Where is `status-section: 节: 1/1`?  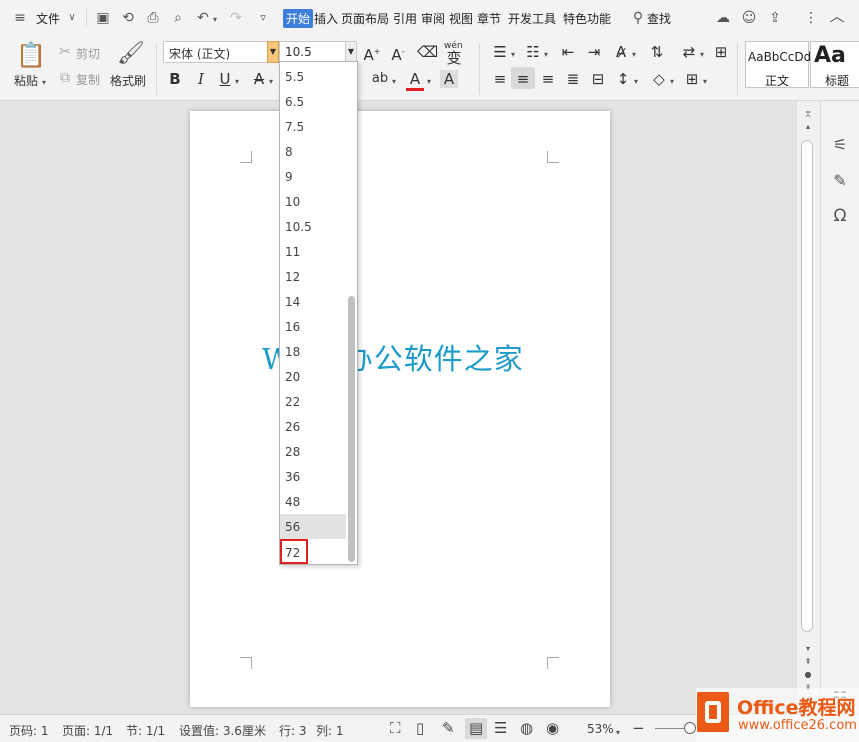
status-section: 节: 1/1 is located at coordinates (145, 730).